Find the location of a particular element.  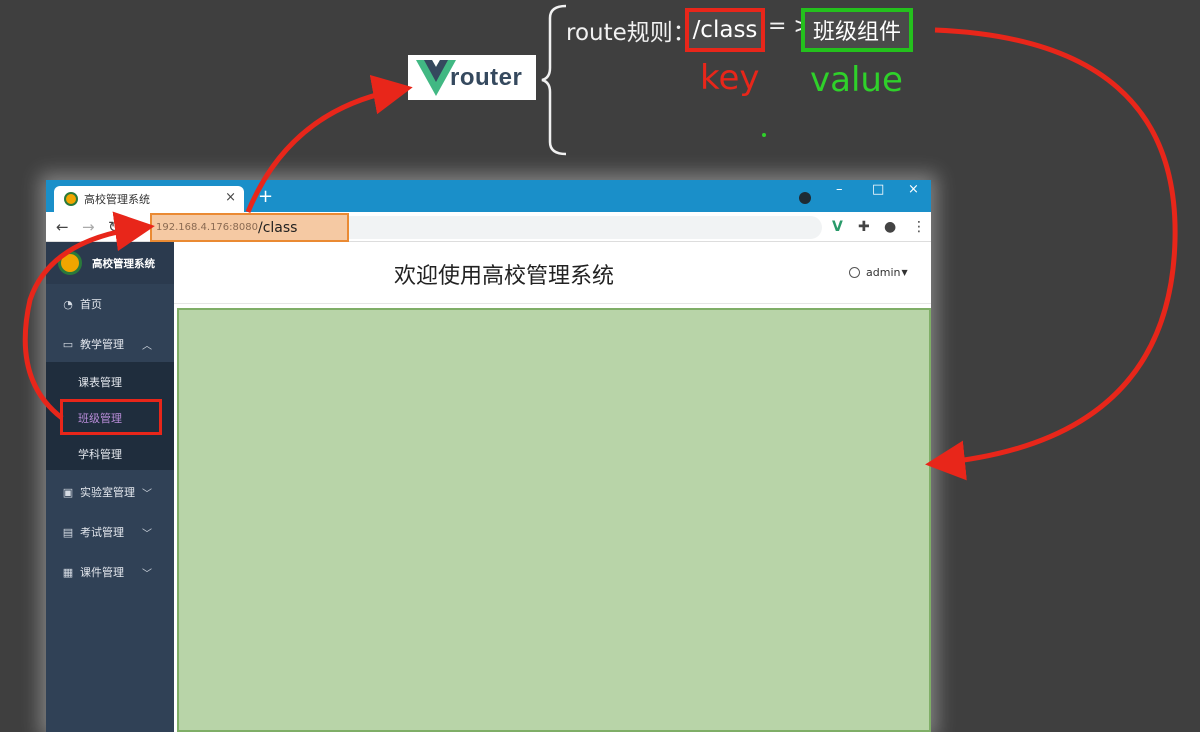

profile-icon: ● is located at coordinates (890, 227).